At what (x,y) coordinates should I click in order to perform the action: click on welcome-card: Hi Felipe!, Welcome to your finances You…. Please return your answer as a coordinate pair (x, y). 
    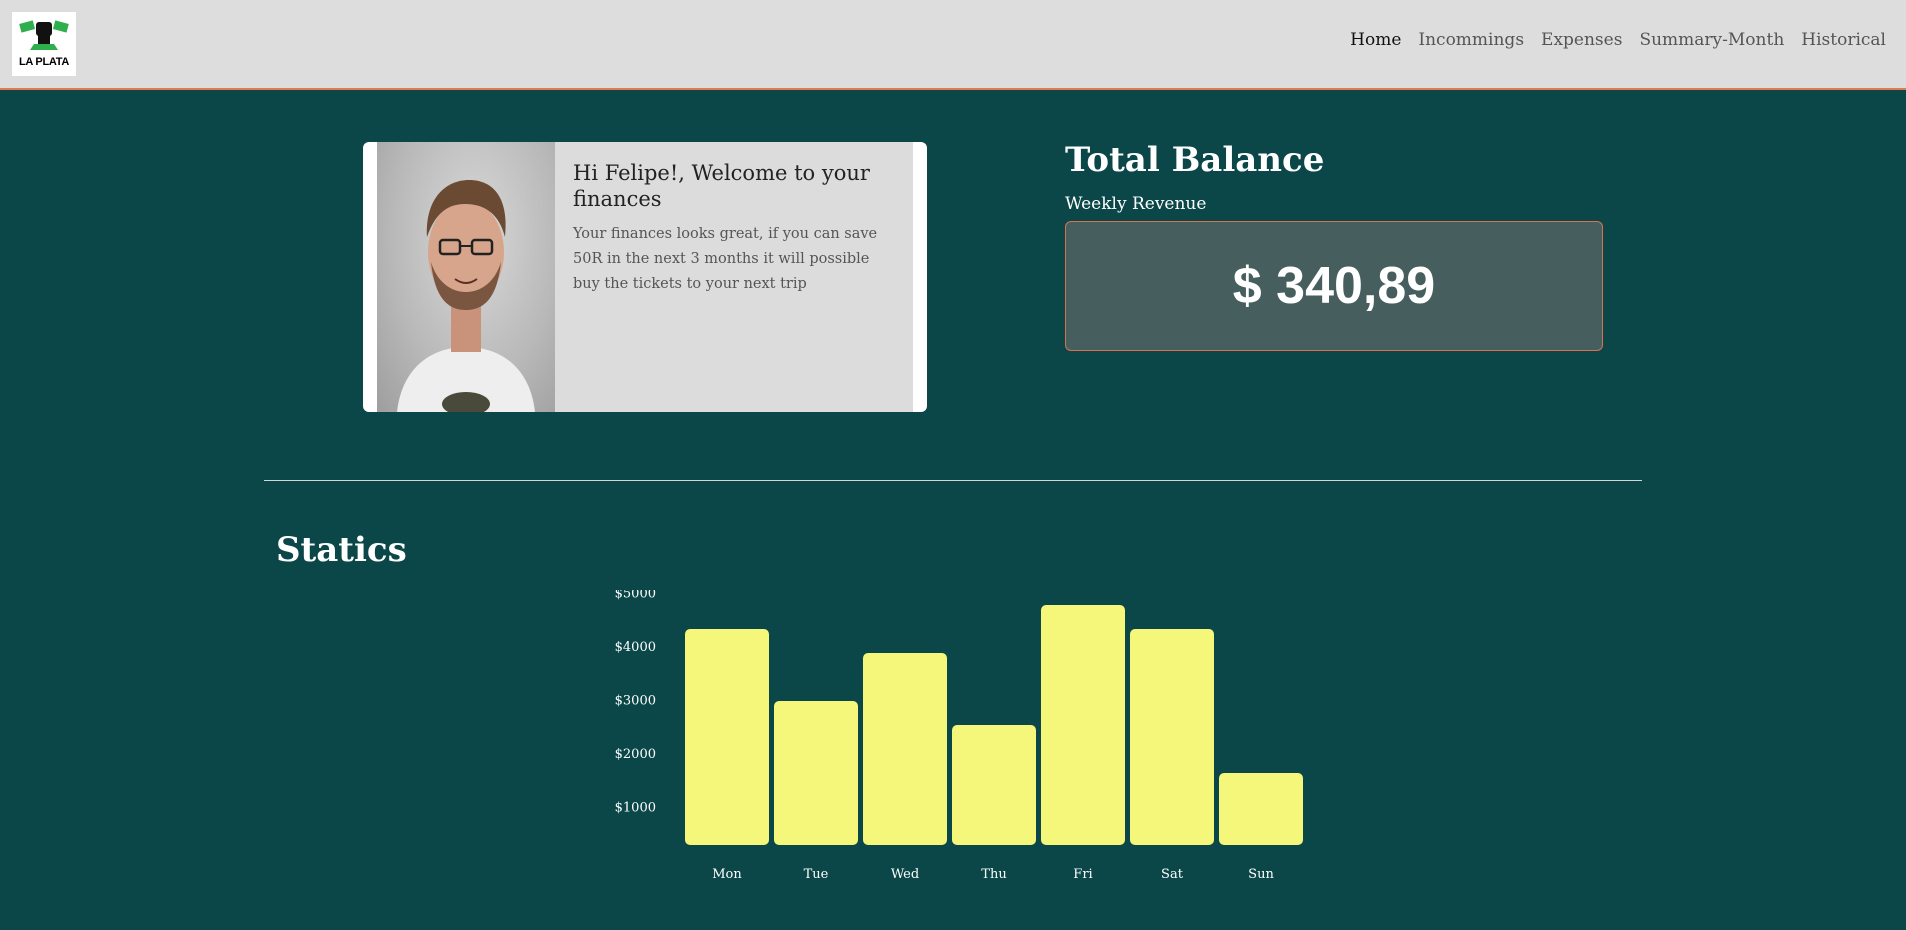
    Looking at the image, I should click on (645, 277).